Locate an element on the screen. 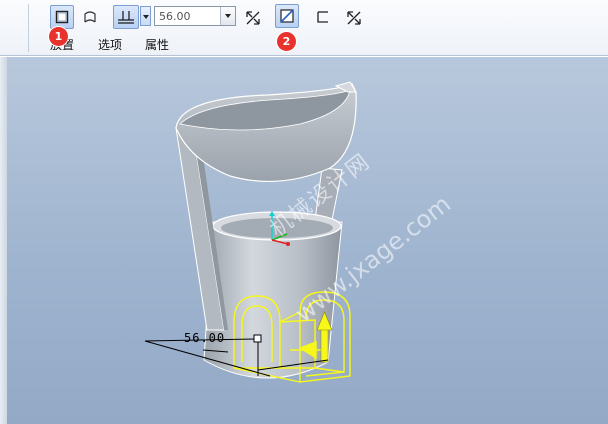 This screenshot has width=608, height=424. flip-thicken-icon is located at coordinates (354, 18).